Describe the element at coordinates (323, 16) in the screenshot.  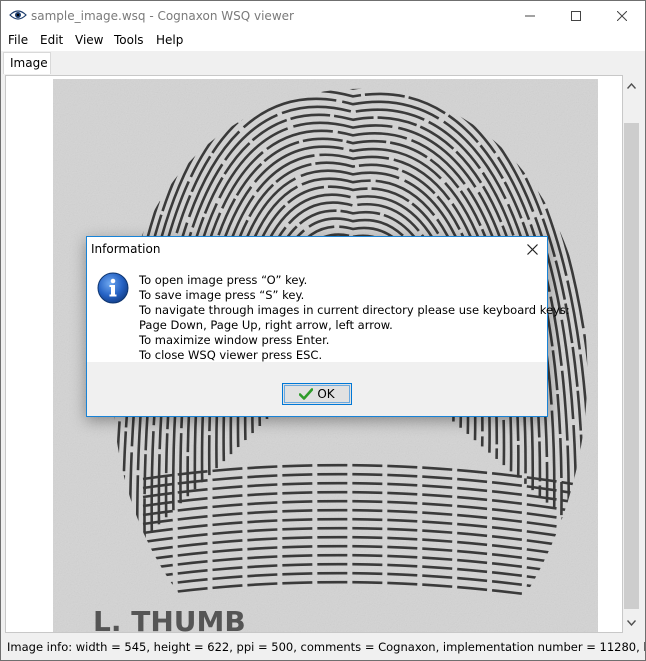
I see `title-bar: sample_image.wsq - Cognaxon WSQ viewer` at that location.